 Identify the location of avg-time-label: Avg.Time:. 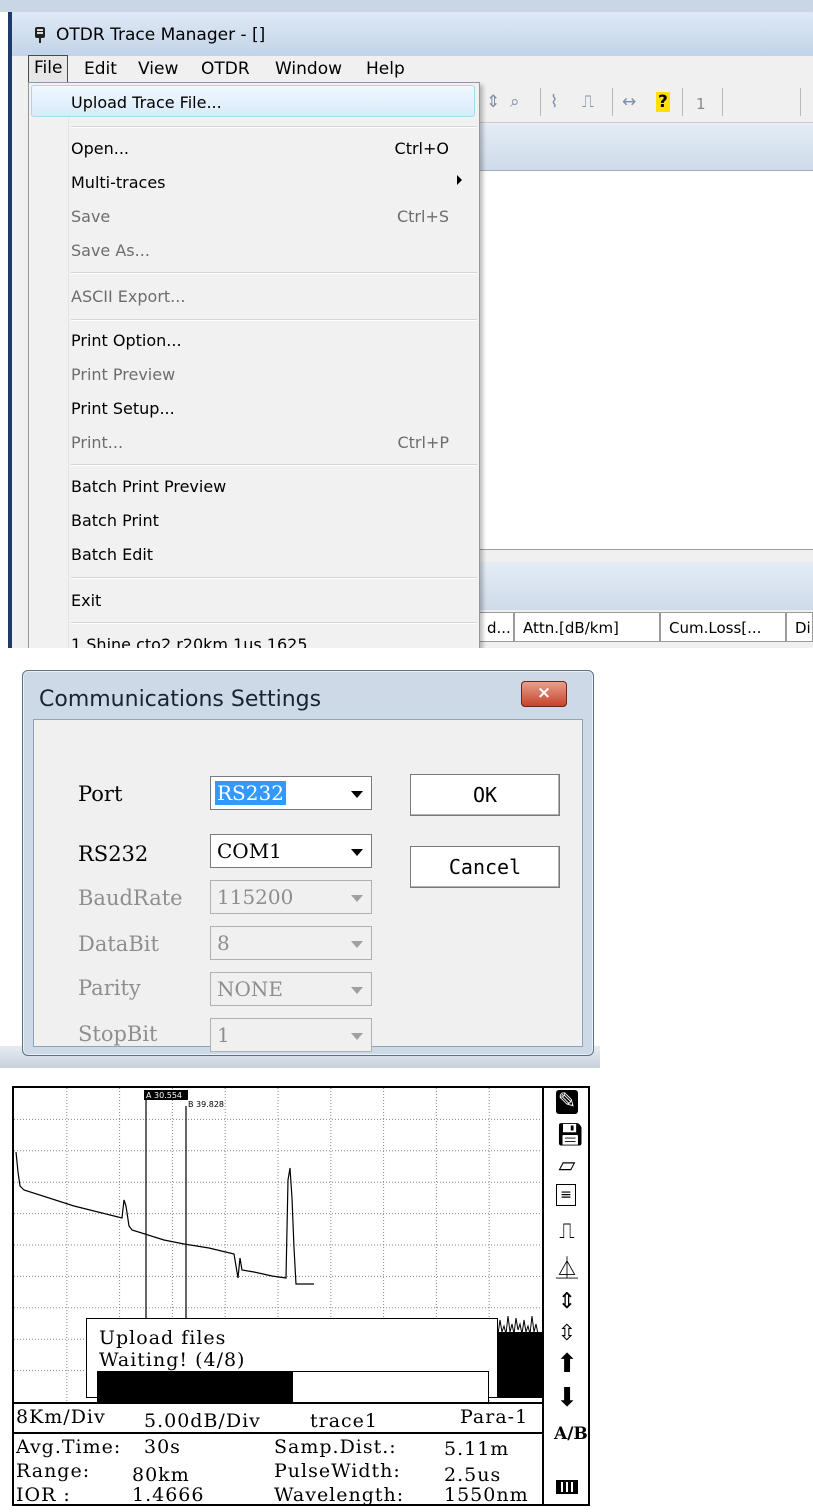
(69, 1447).